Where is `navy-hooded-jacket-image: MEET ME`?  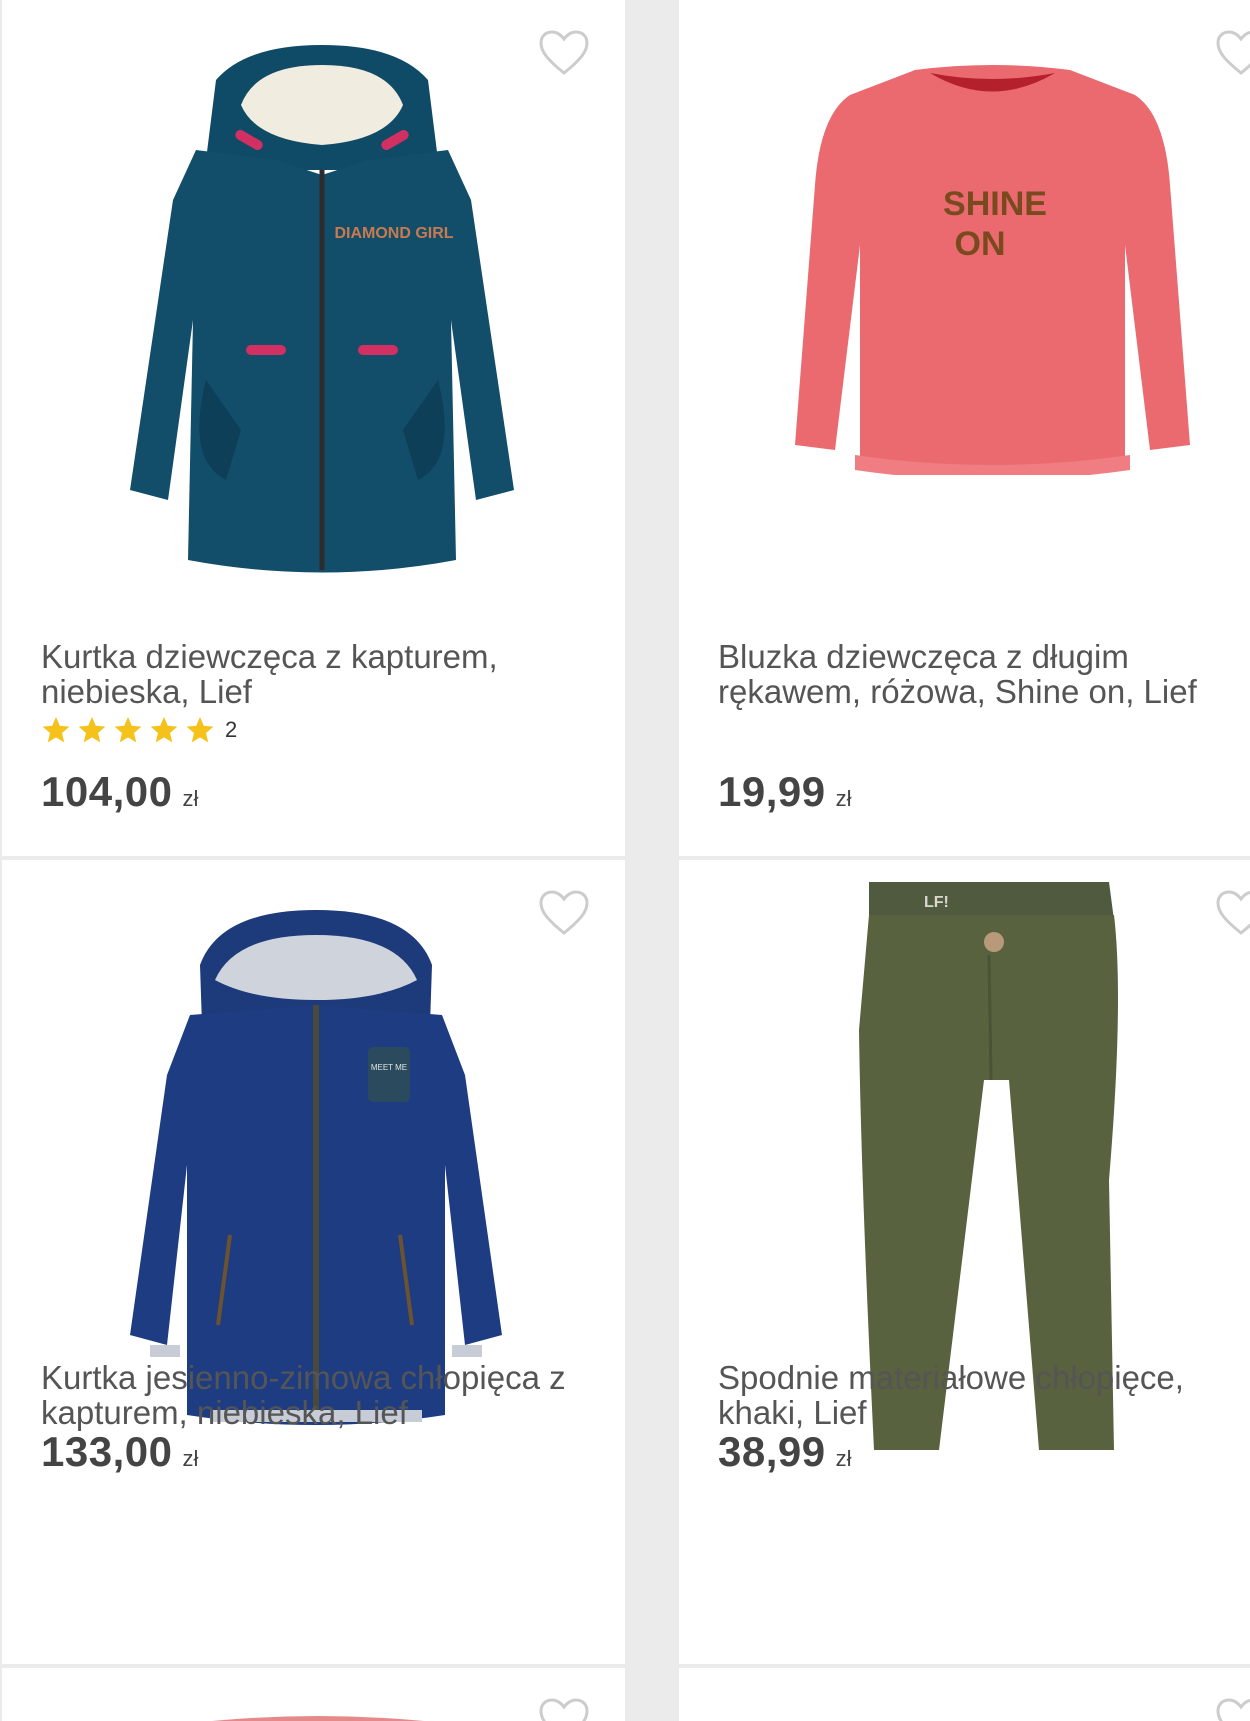
navy-hooded-jacket-image: MEET ME is located at coordinates (316, 1167).